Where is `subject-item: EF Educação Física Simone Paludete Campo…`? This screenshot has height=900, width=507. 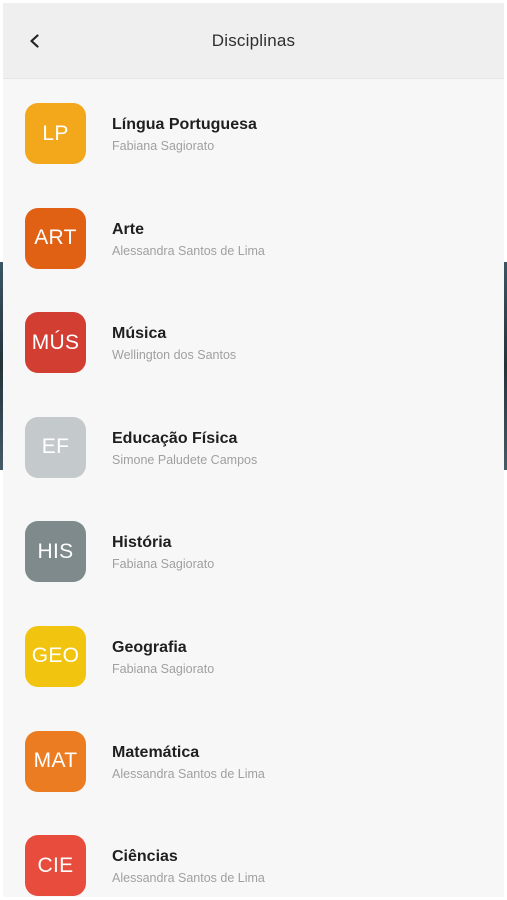
subject-item: EF Educação Física Simone Paludete Campo… is located at coordinates (253, 463).